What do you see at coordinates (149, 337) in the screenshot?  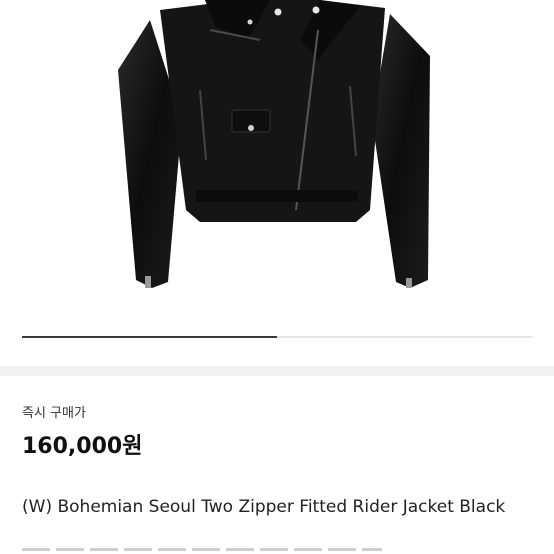 I see `image-progress-fill` at bounding box center [149, 337].